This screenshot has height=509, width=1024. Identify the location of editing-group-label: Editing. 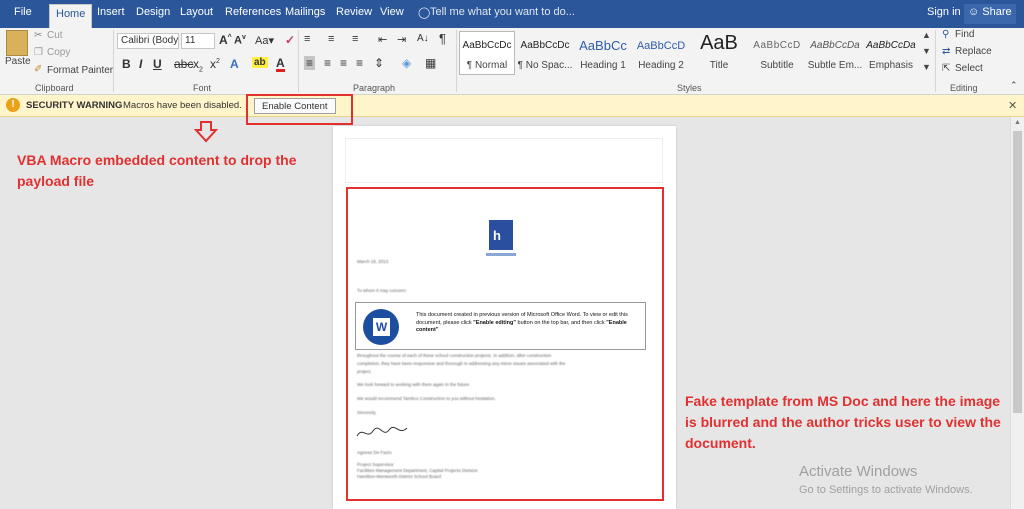
(964, 88).